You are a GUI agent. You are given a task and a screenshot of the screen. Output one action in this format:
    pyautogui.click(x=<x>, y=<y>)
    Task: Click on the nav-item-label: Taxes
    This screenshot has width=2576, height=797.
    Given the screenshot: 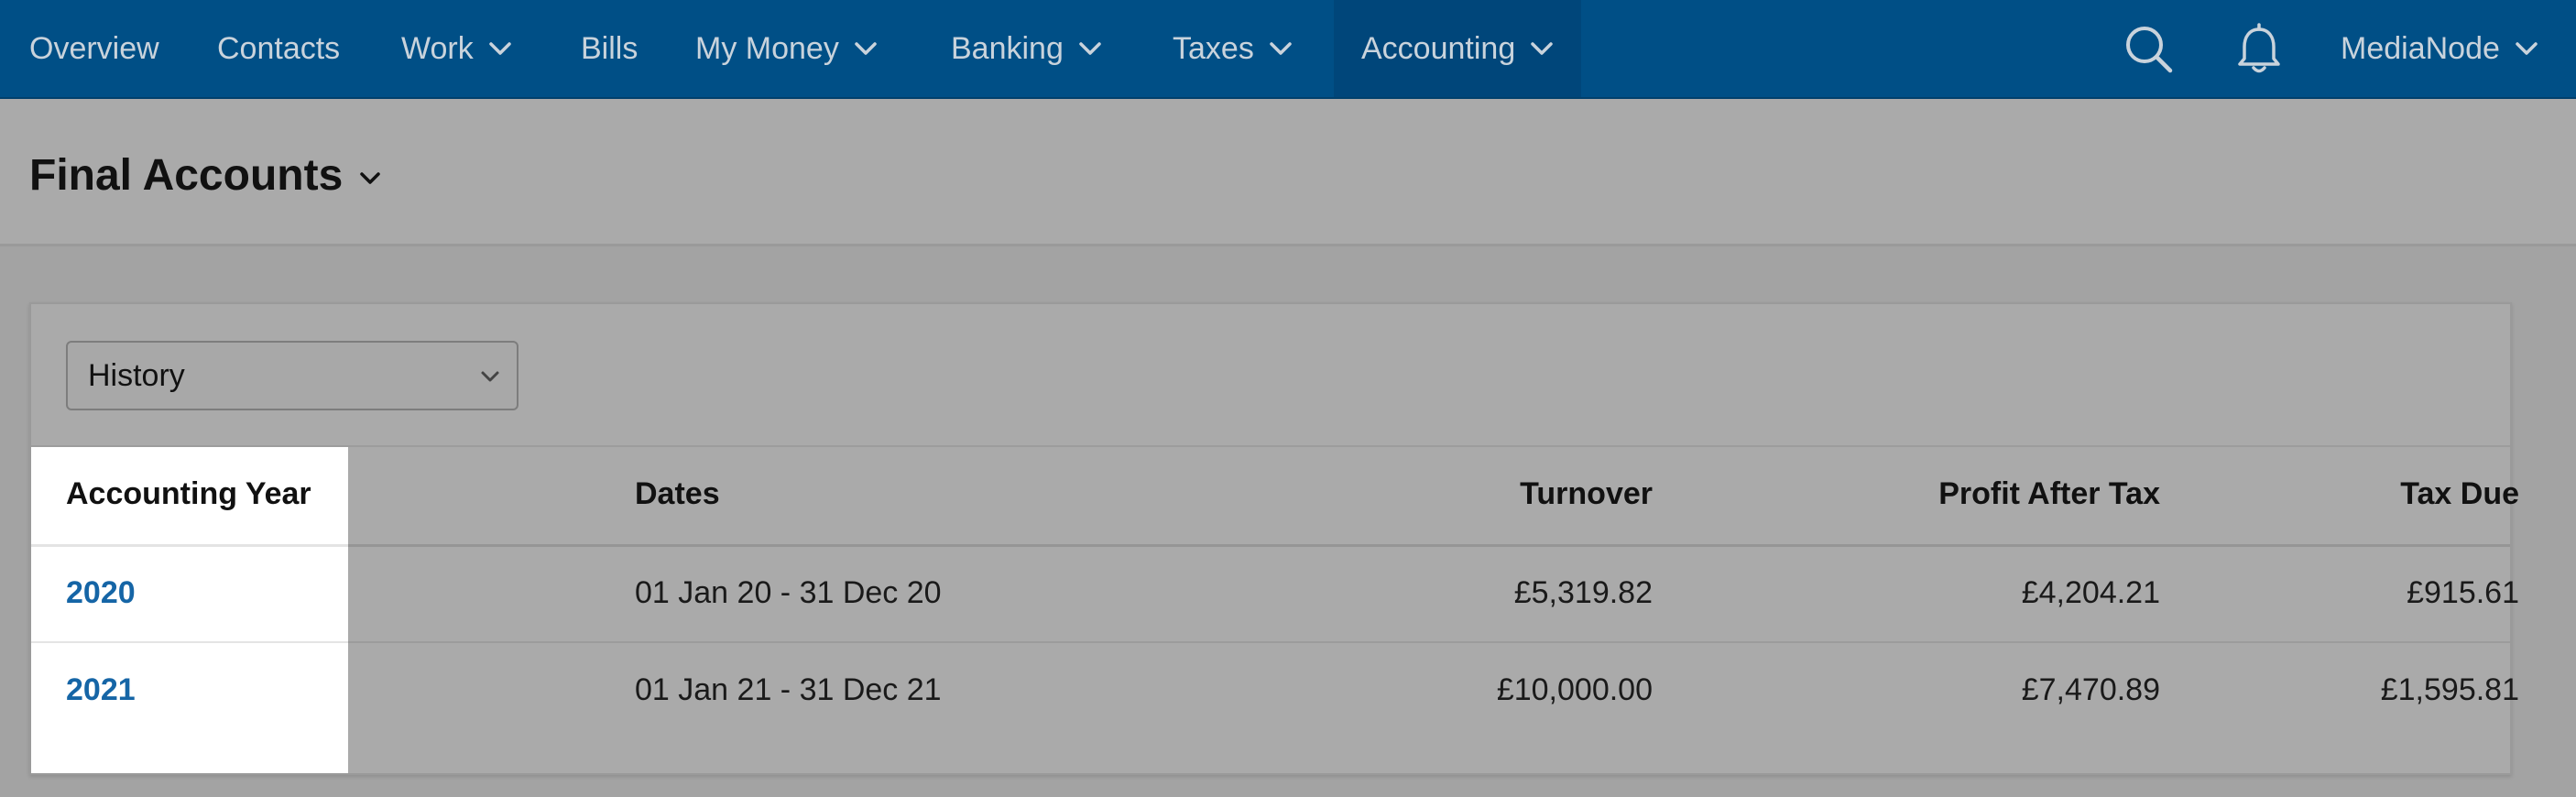 What is the action you would take?
    pyautogui.click(x=1214, y=48)
    